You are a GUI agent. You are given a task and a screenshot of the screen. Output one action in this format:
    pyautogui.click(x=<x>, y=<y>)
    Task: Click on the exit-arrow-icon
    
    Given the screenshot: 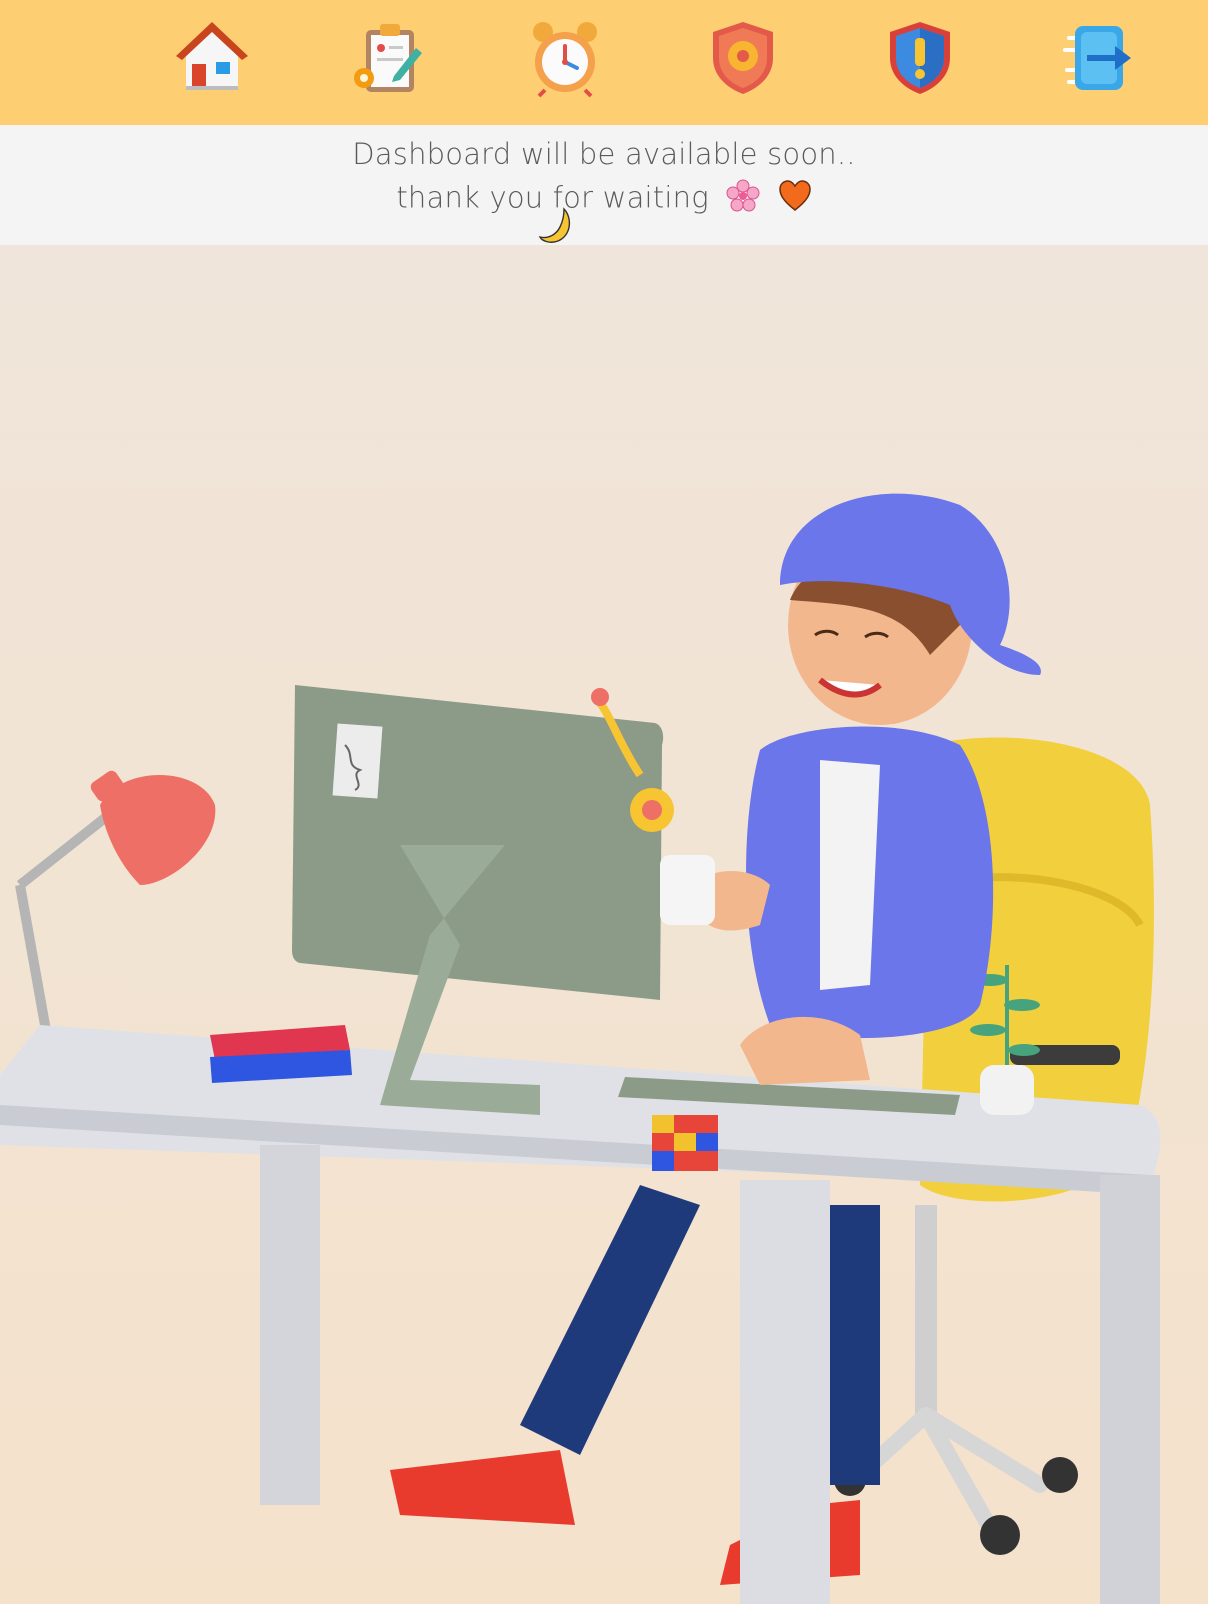 What is the action you would take?
    pyautogui.click(x=1097, y=58)
    